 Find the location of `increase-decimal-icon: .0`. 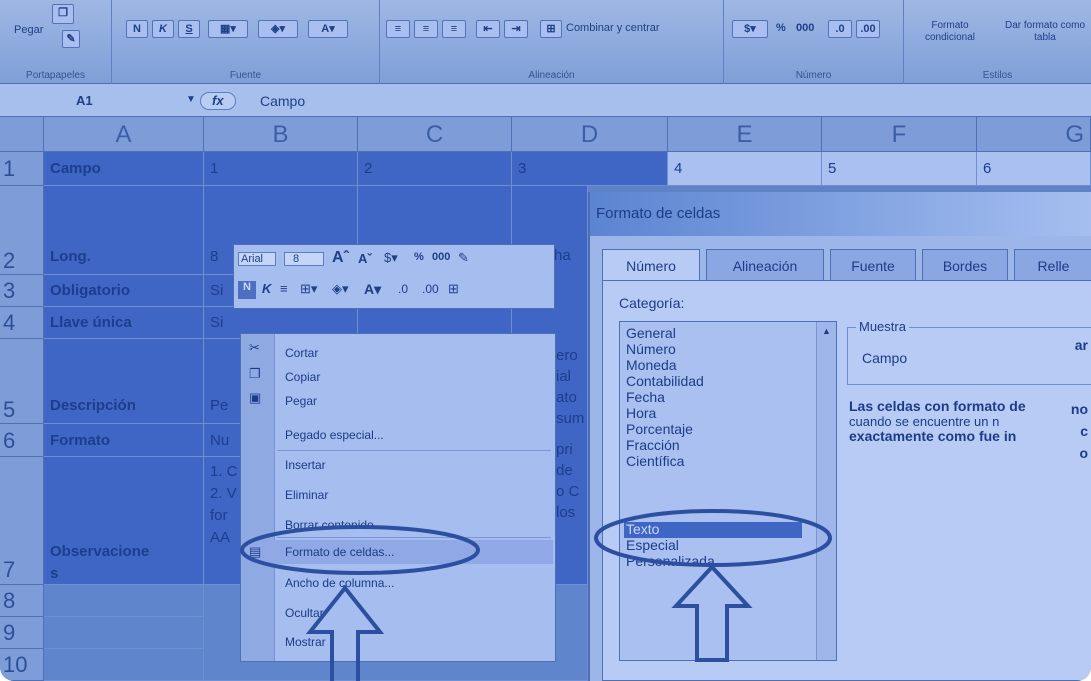

increase-decimal-icon: .0 is located at coordinates (840, 29).